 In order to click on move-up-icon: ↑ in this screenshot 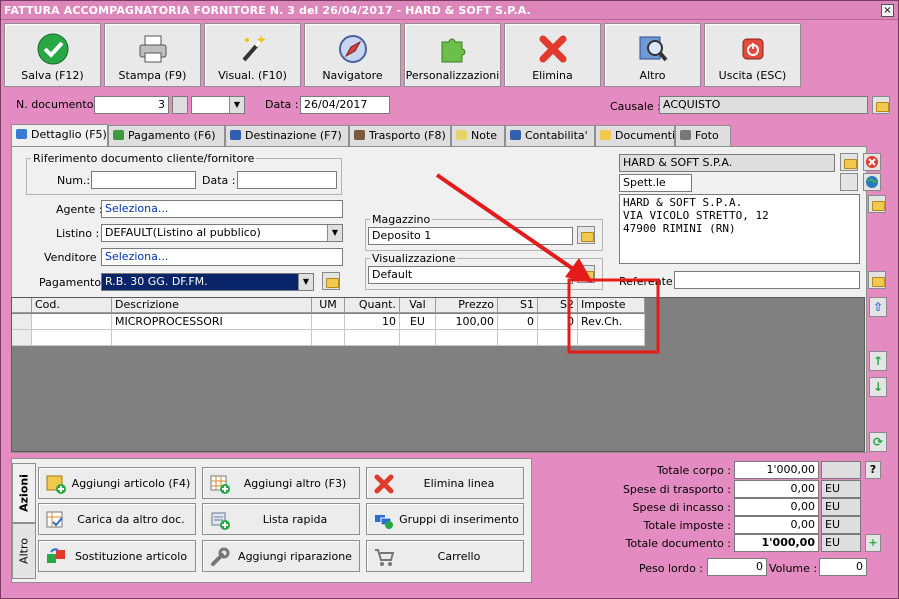, I will do `click(878, 361)`.